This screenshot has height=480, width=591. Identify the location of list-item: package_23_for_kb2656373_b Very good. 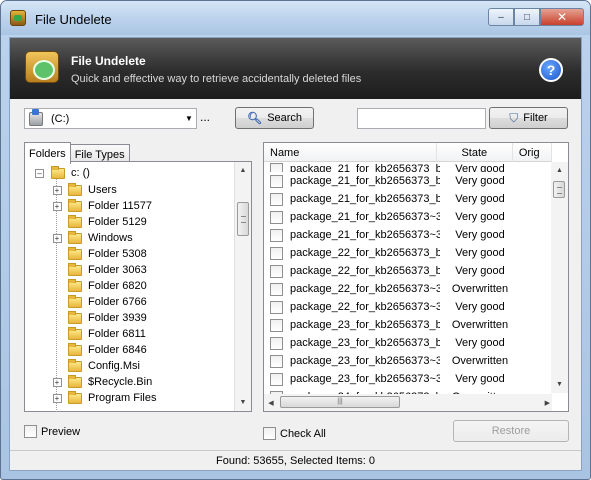
(408, 343).